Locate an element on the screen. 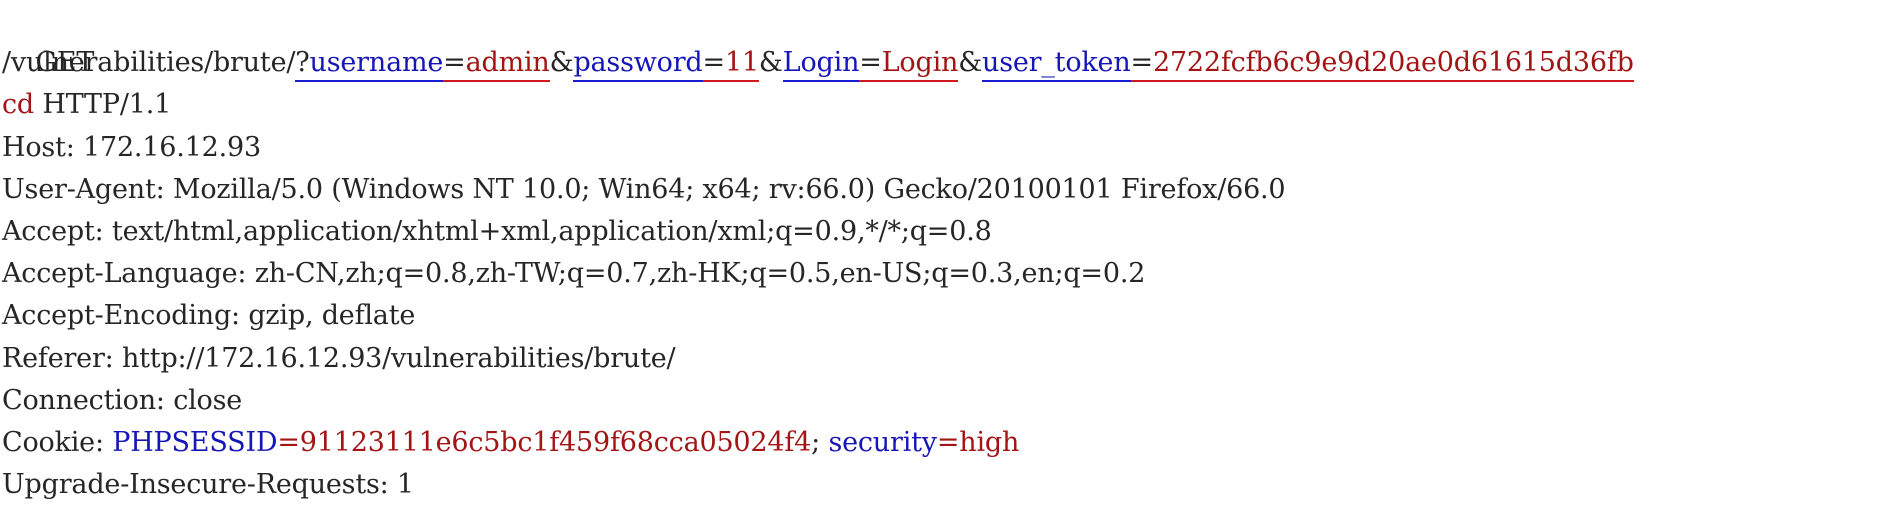 The height and width of the screenshot is (521, 1896). user-token-param-underline: user_token is located at coordinates (1056, 64).